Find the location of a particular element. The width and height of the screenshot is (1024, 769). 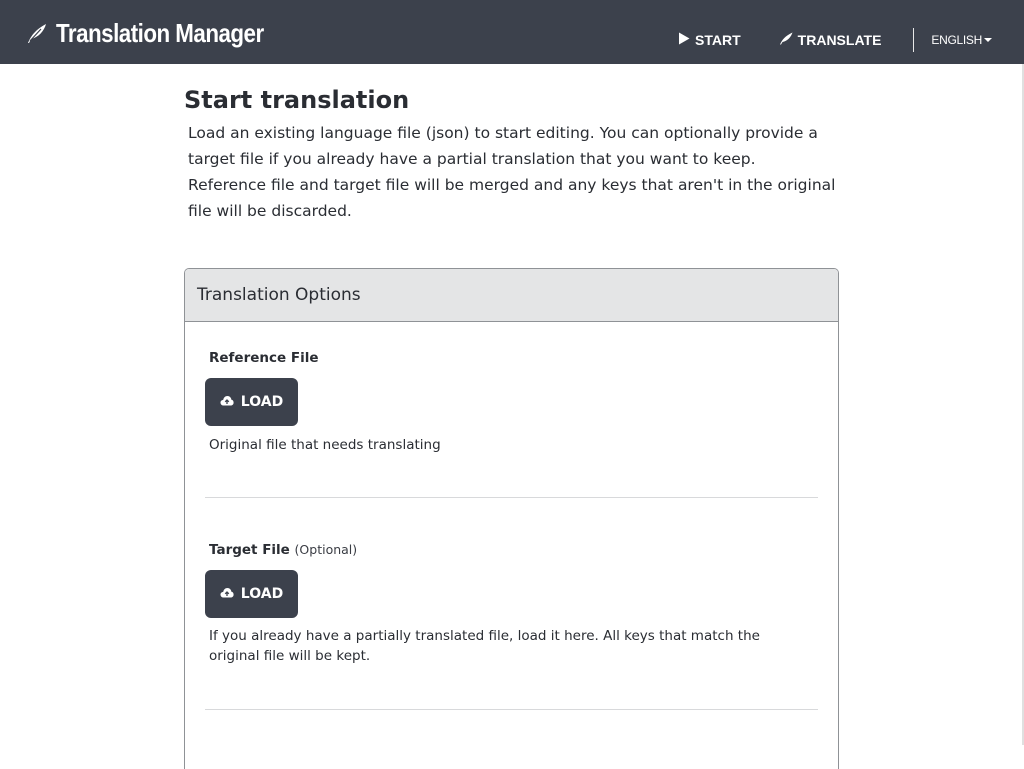

app-title: Translation Manager is located at coordinates (160, 32).